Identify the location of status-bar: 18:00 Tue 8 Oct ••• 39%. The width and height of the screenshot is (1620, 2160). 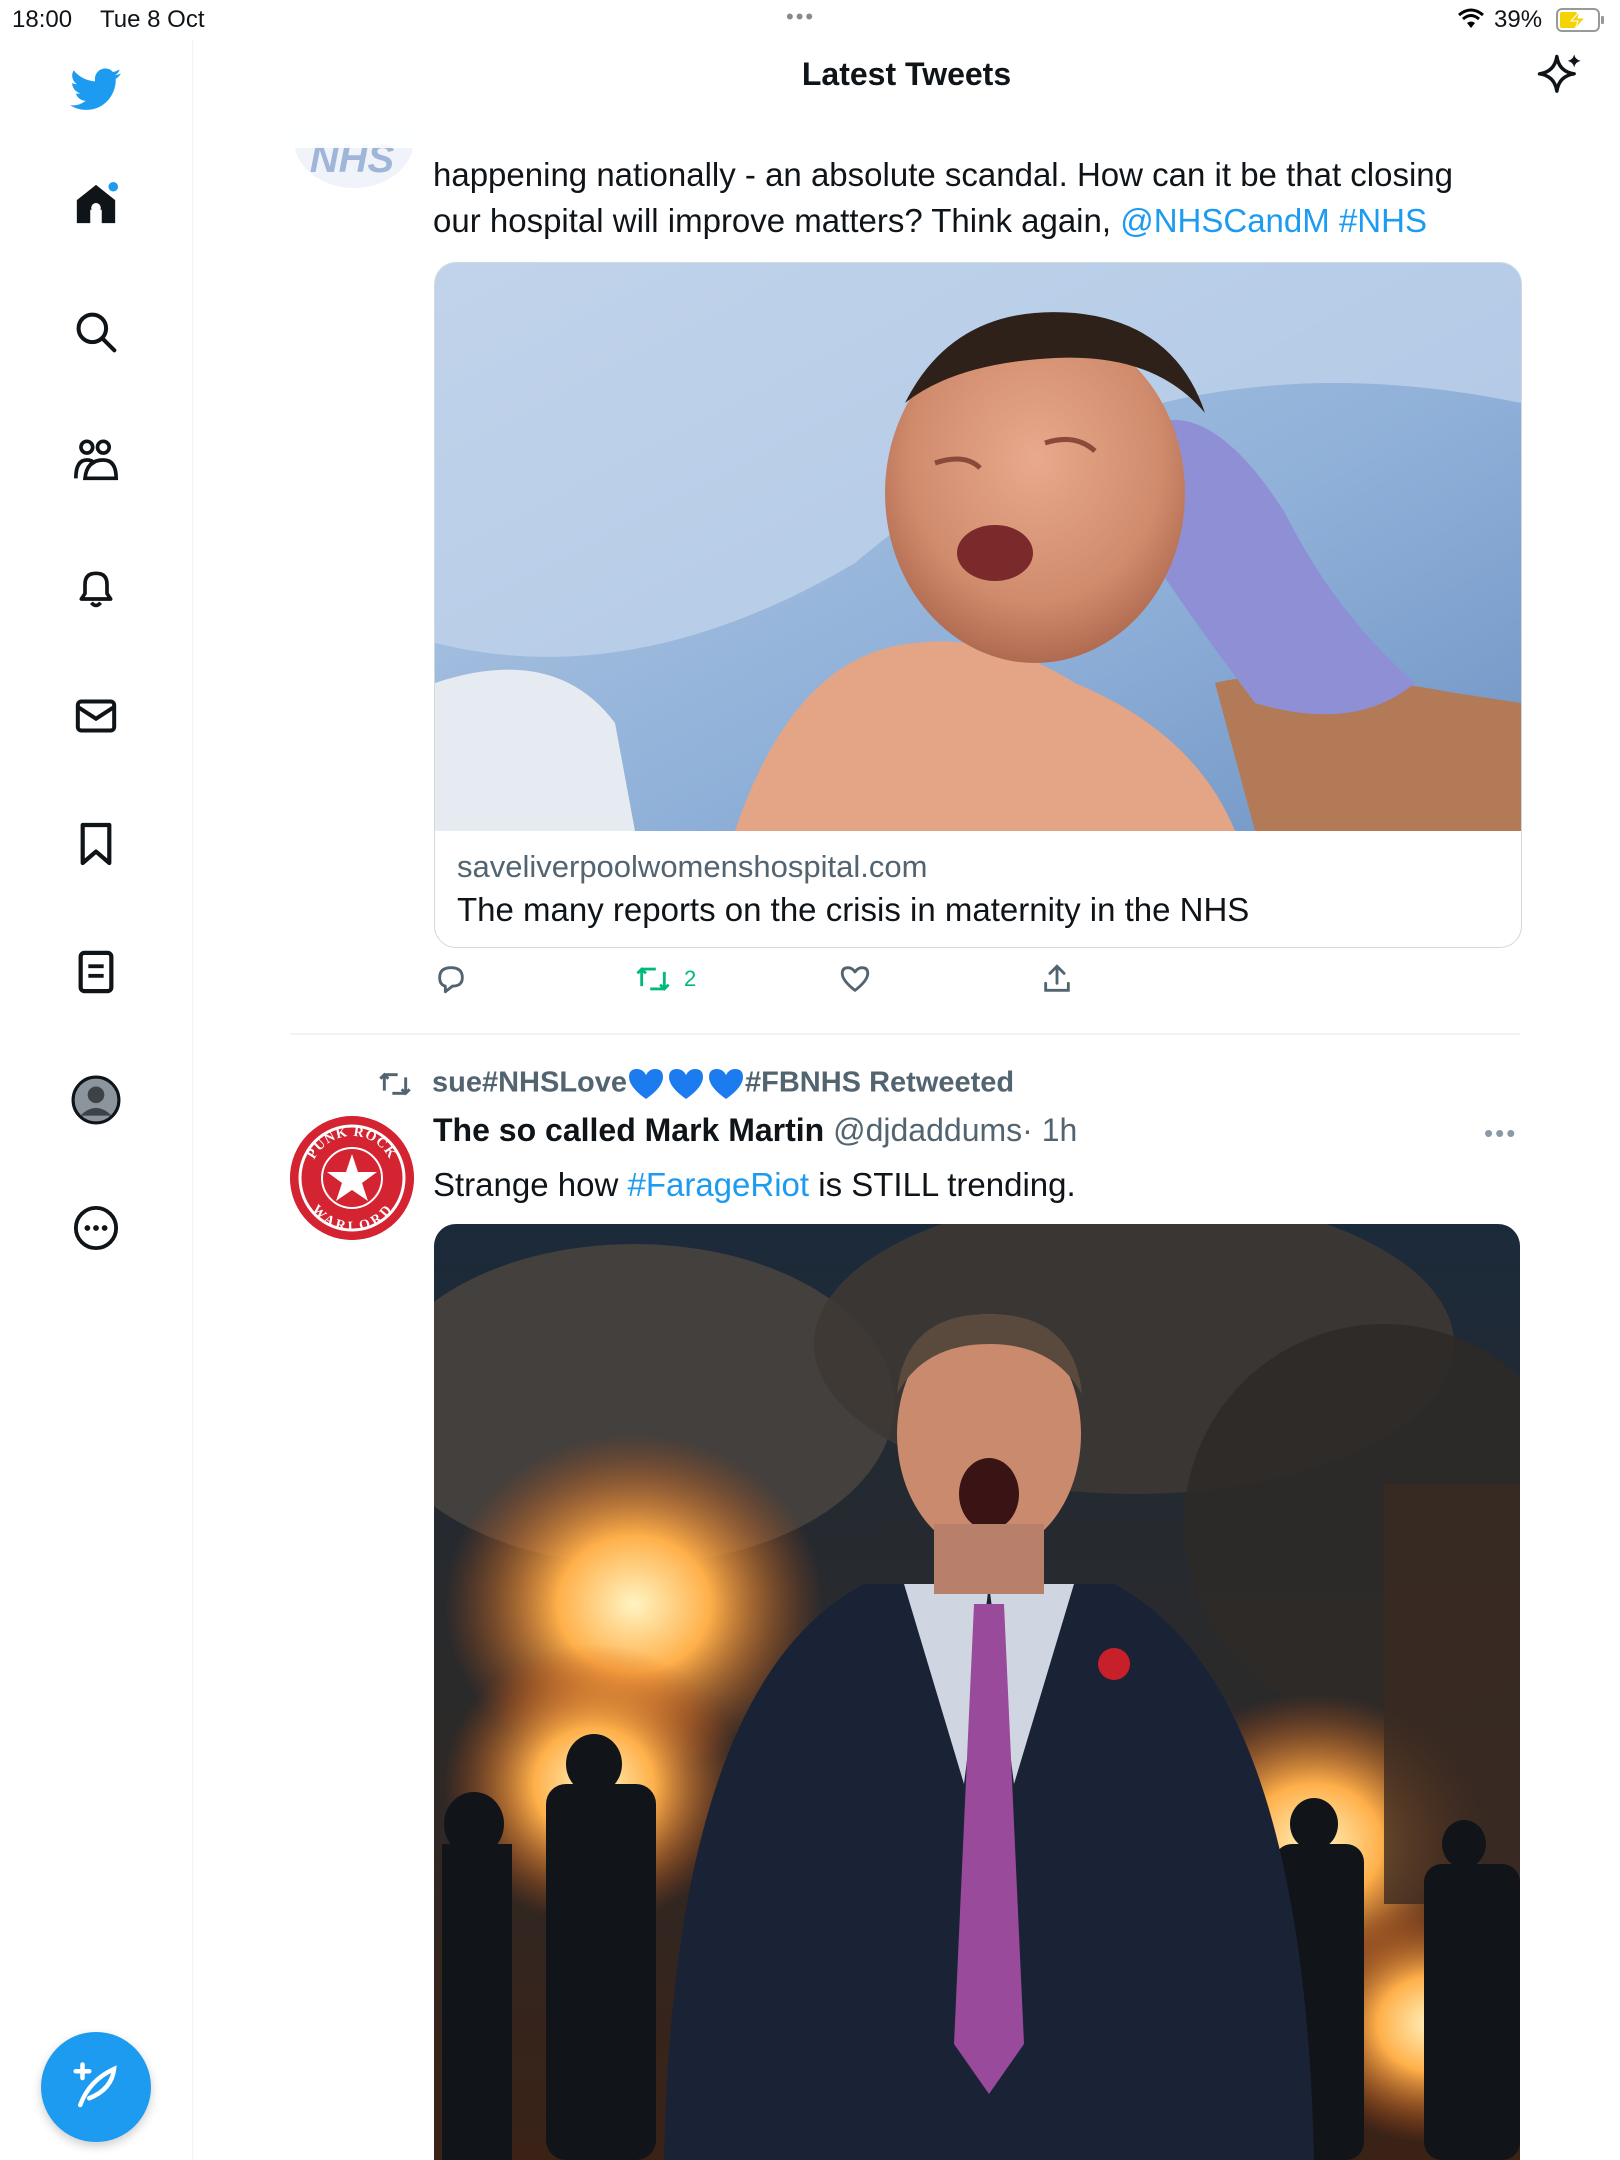
(810, 20).